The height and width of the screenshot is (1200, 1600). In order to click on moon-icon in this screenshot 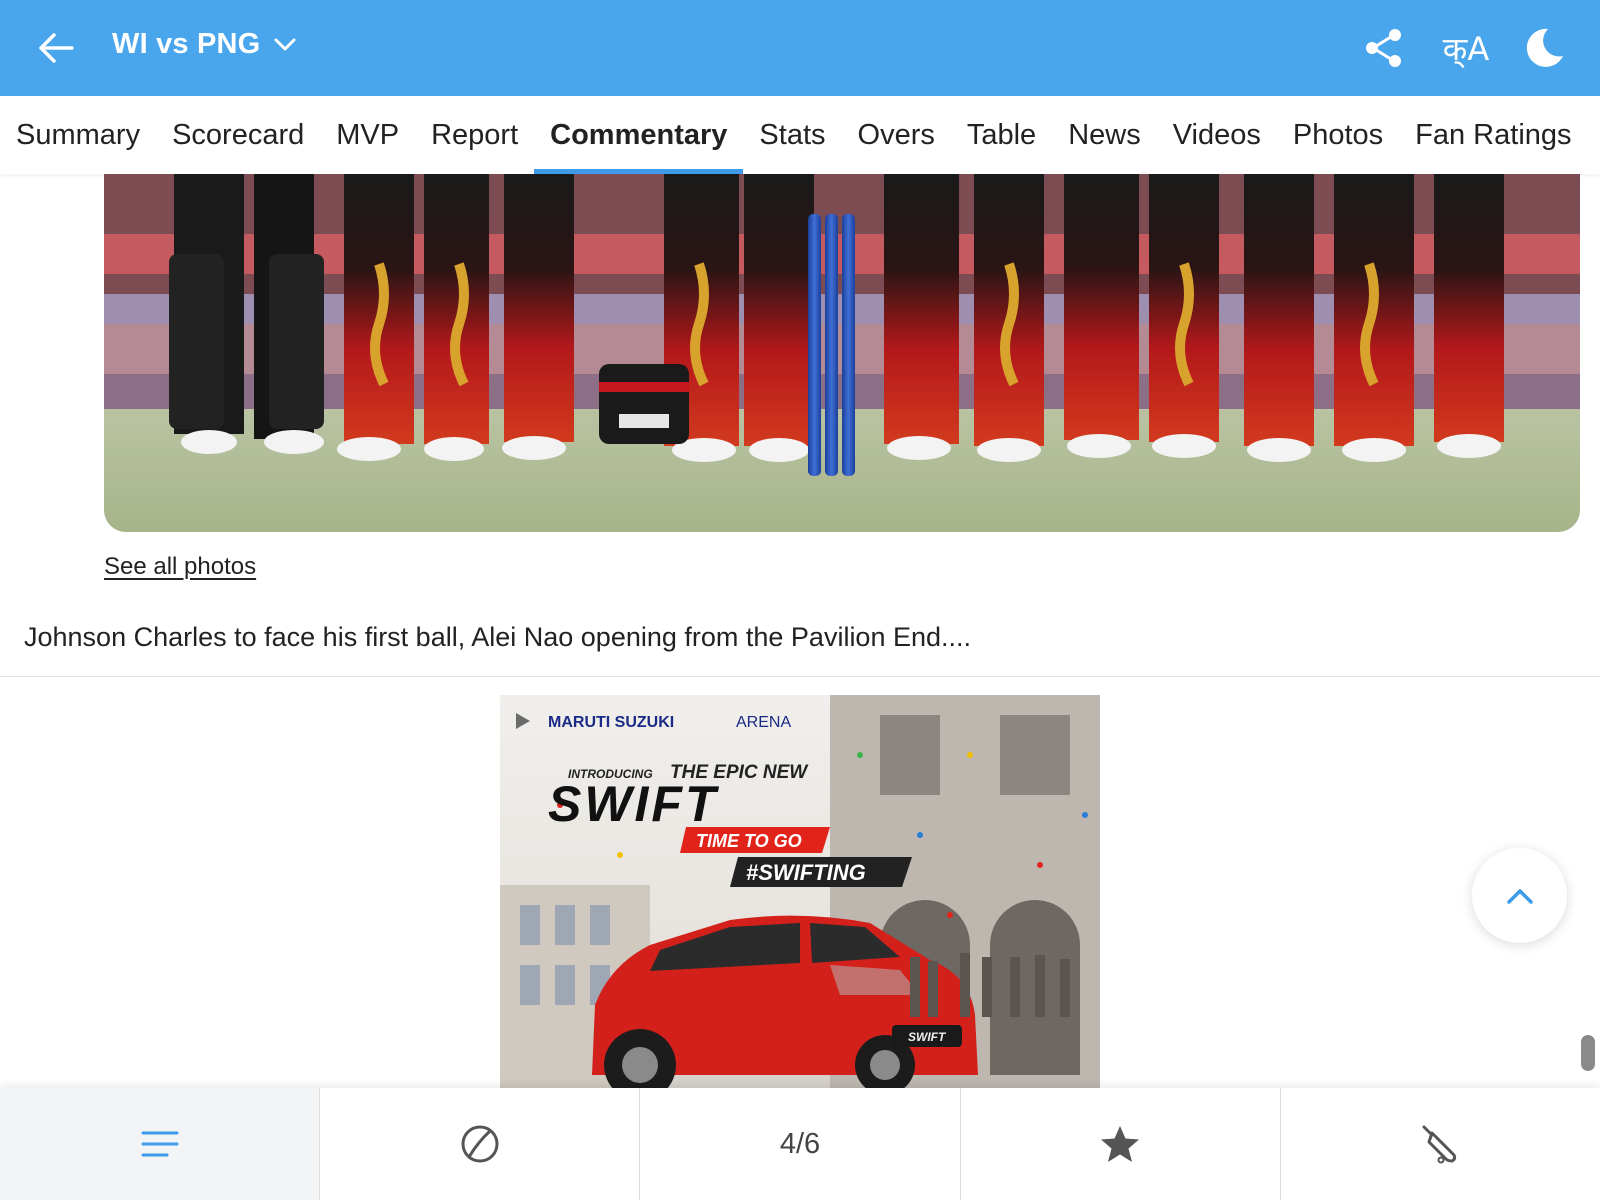, I will do `click(1544, 47)`.